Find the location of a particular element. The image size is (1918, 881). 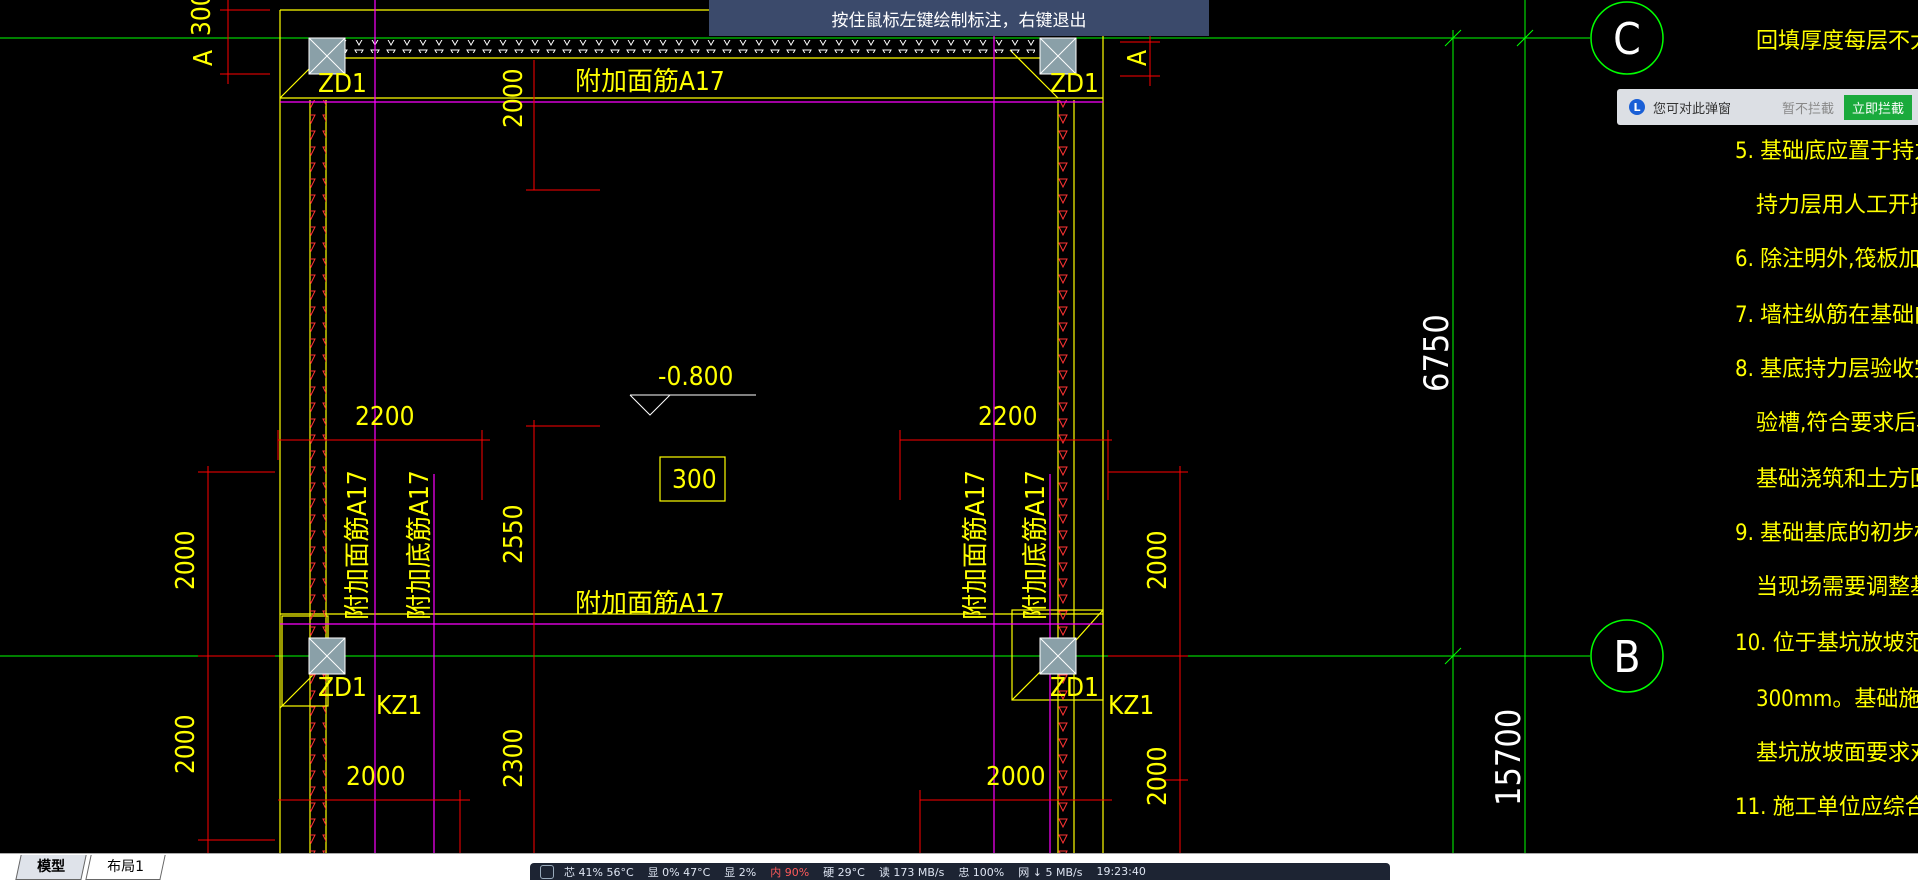

tab-layout1: 布局1 is located at coordinates (125, 867).